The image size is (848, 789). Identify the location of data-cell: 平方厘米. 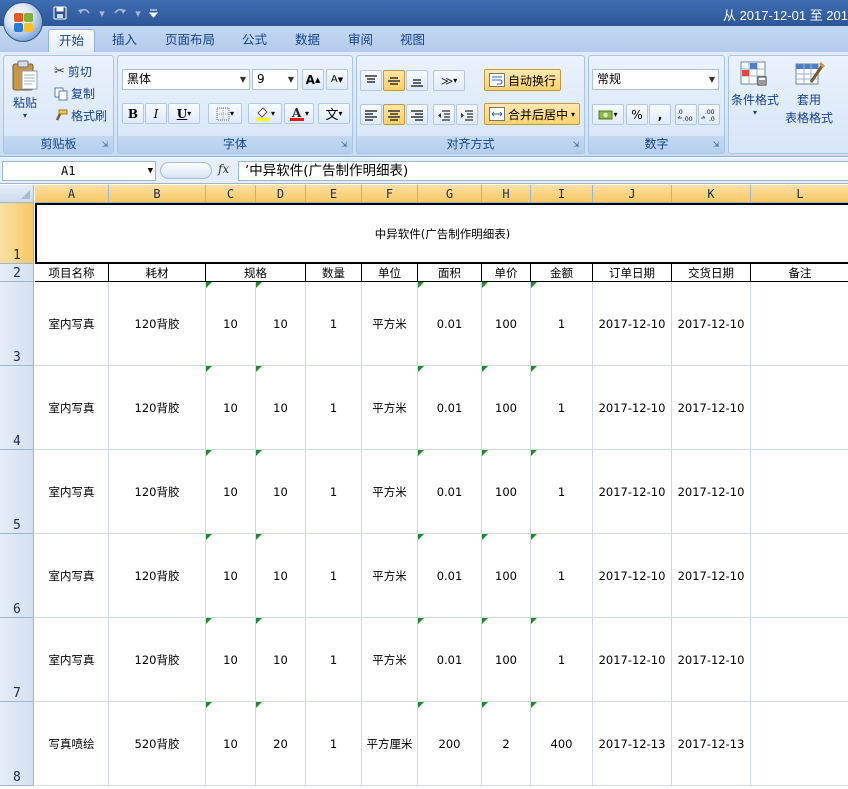
(390, 744).